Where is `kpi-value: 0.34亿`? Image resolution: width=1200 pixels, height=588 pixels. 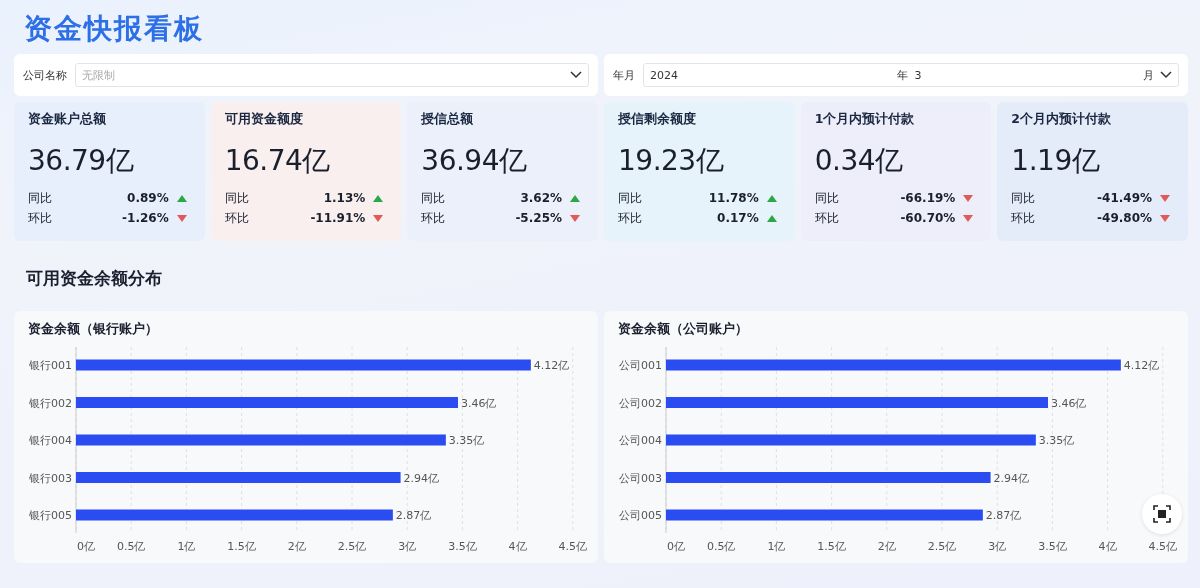 kpi-value: 0.34亿 is located at coordinates (859, 161).